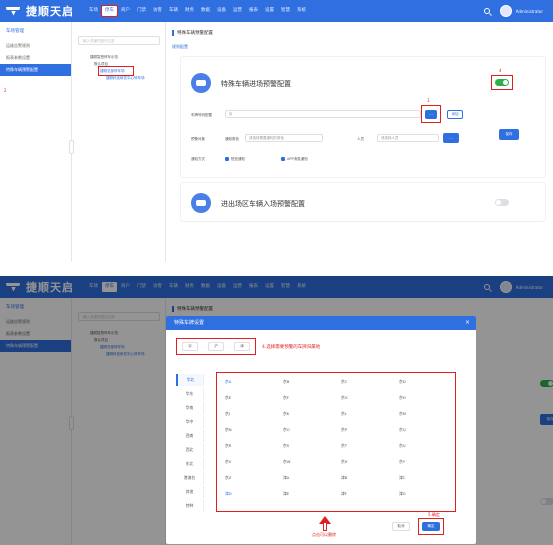  I want to click on enable-toggle, so click(502, 202).